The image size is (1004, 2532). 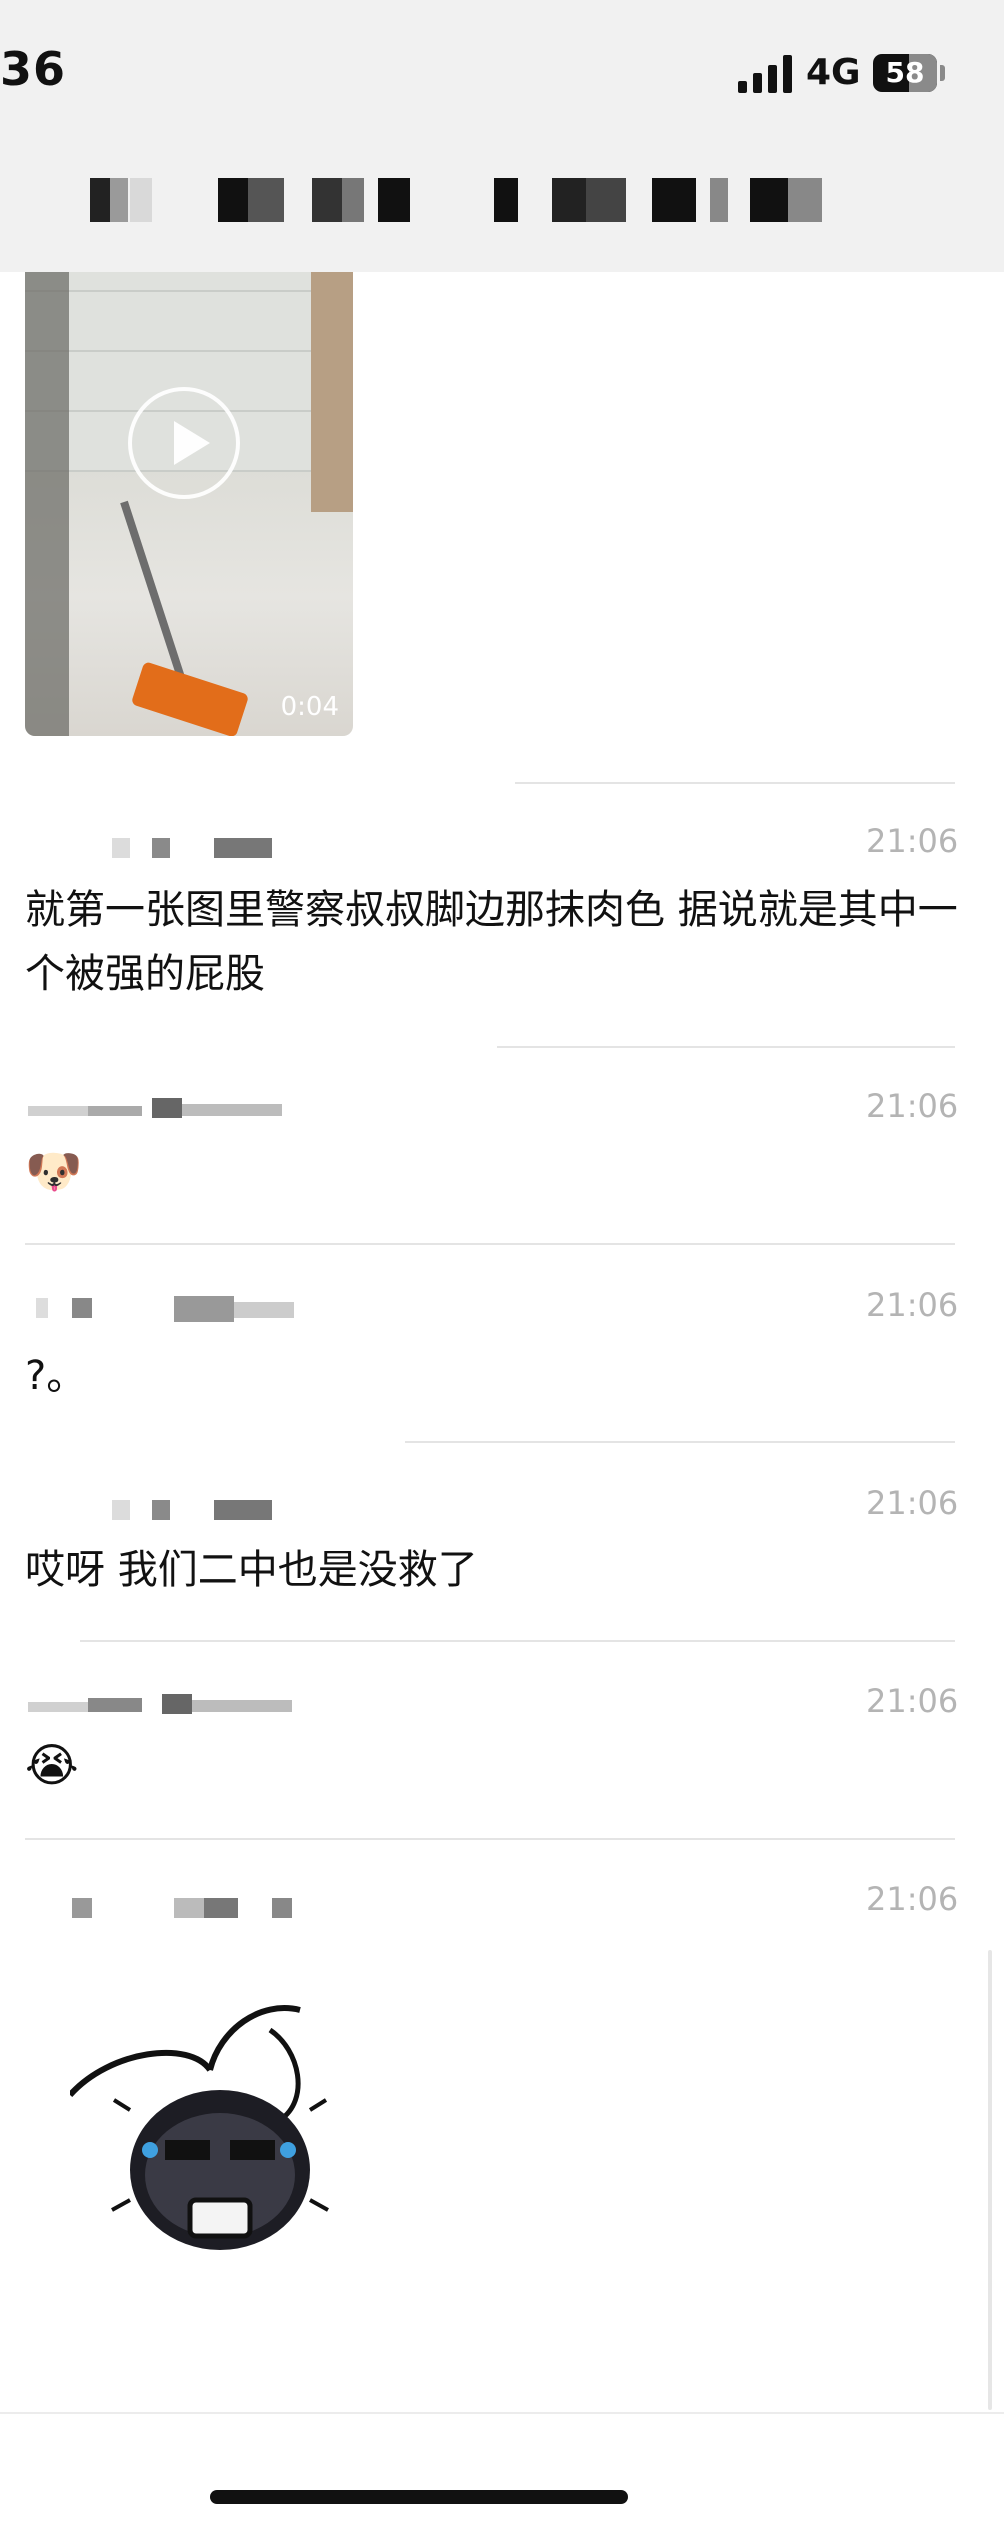 What do you see at coordinates (54, 1171) in the screenshot?
I see `doge-emoji: 🐶` at bounding box center [54, 1171].